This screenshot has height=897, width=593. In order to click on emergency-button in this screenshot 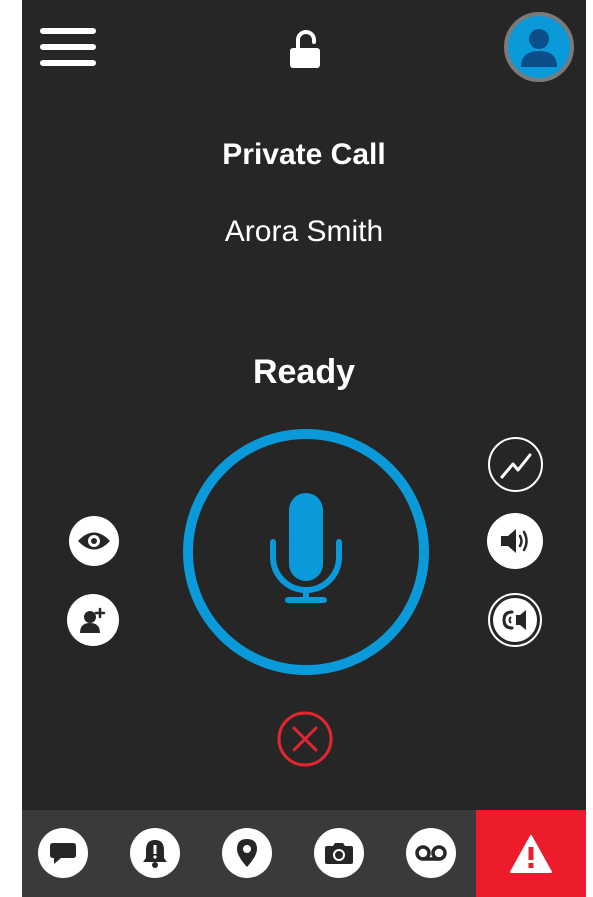, I will do `click(531, 853)`.